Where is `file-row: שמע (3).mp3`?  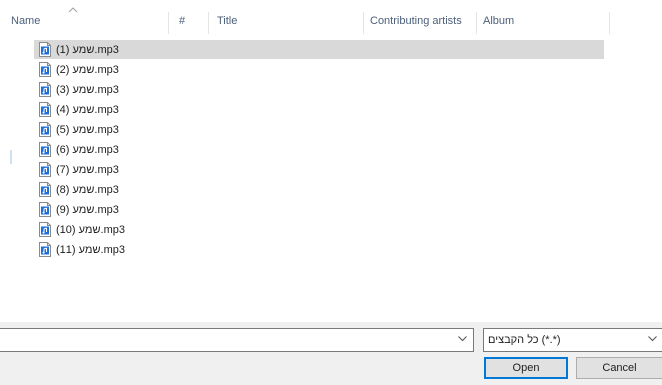 file-row: שמע (3).mp3 is located at coordinates (84, 89).